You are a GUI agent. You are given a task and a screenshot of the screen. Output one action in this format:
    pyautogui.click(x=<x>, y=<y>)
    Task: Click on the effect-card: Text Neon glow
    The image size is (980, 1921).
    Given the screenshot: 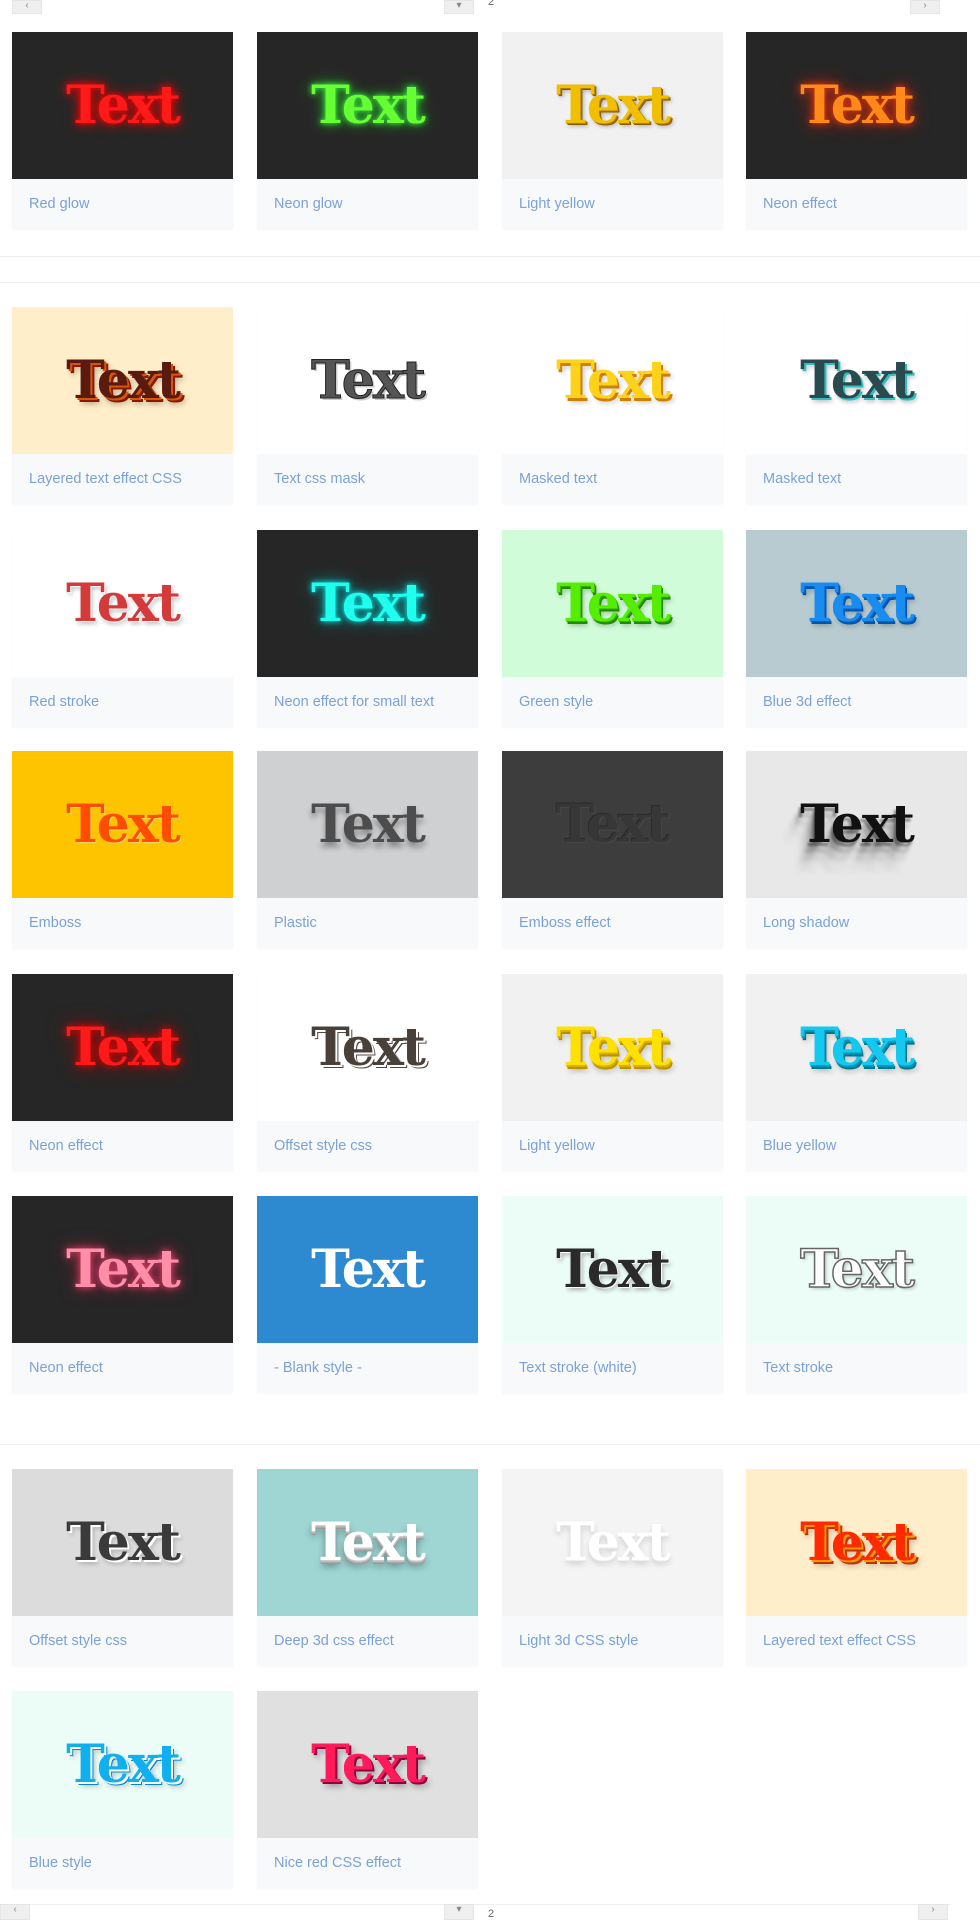 What is the action you would take?
    pyautogui.click(x=367, y=130)
    